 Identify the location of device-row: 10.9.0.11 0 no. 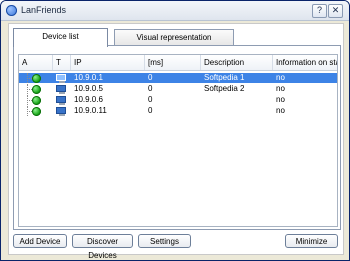
(178, 111).